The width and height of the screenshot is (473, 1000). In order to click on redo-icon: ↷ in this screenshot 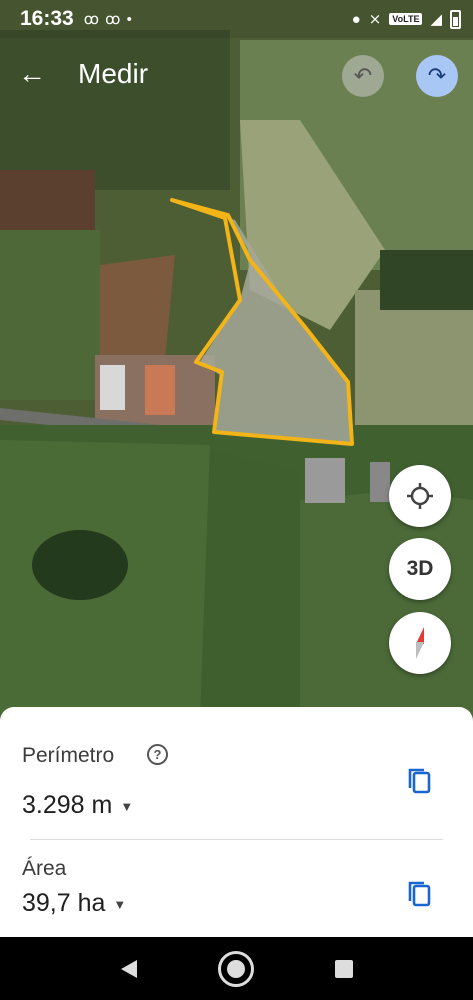, I will do `click(437, 75)`.